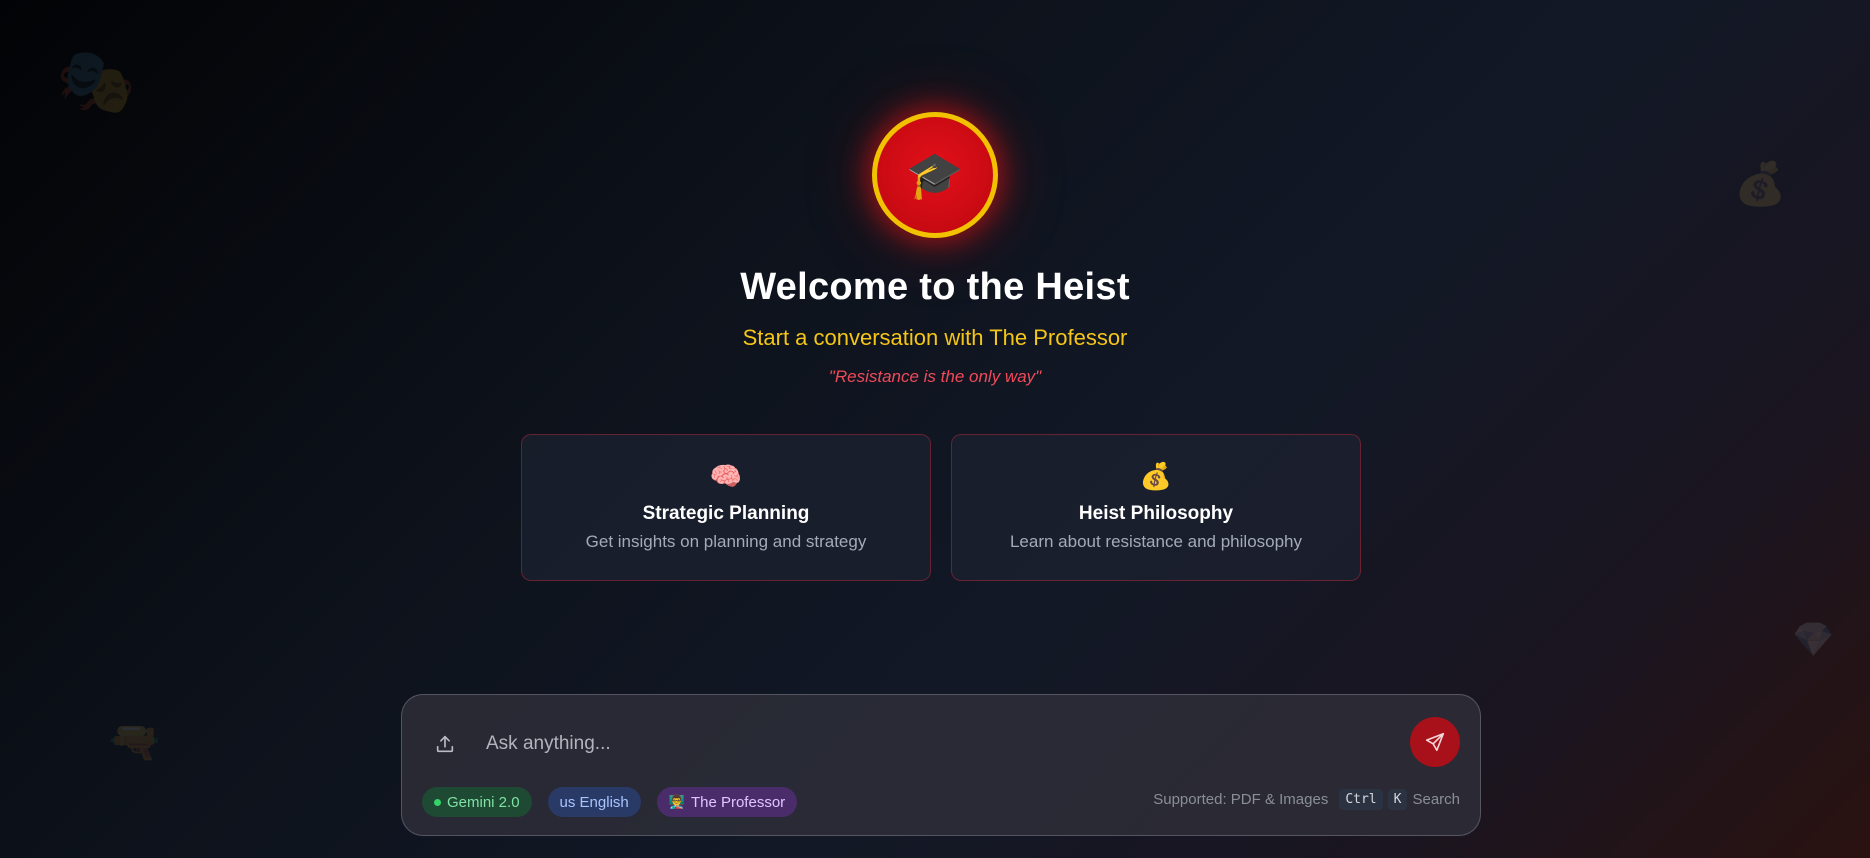 The height and width of the screenshot is (858, 1870). Describe the element at coordinates (935, 376) in the screenshot. I see `tagline-quote: "Resistance is the only way"` at that location.